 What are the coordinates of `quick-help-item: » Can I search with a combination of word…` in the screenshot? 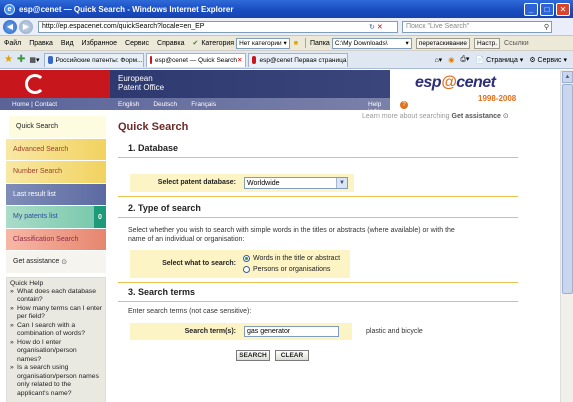 It's located at (56, 330).